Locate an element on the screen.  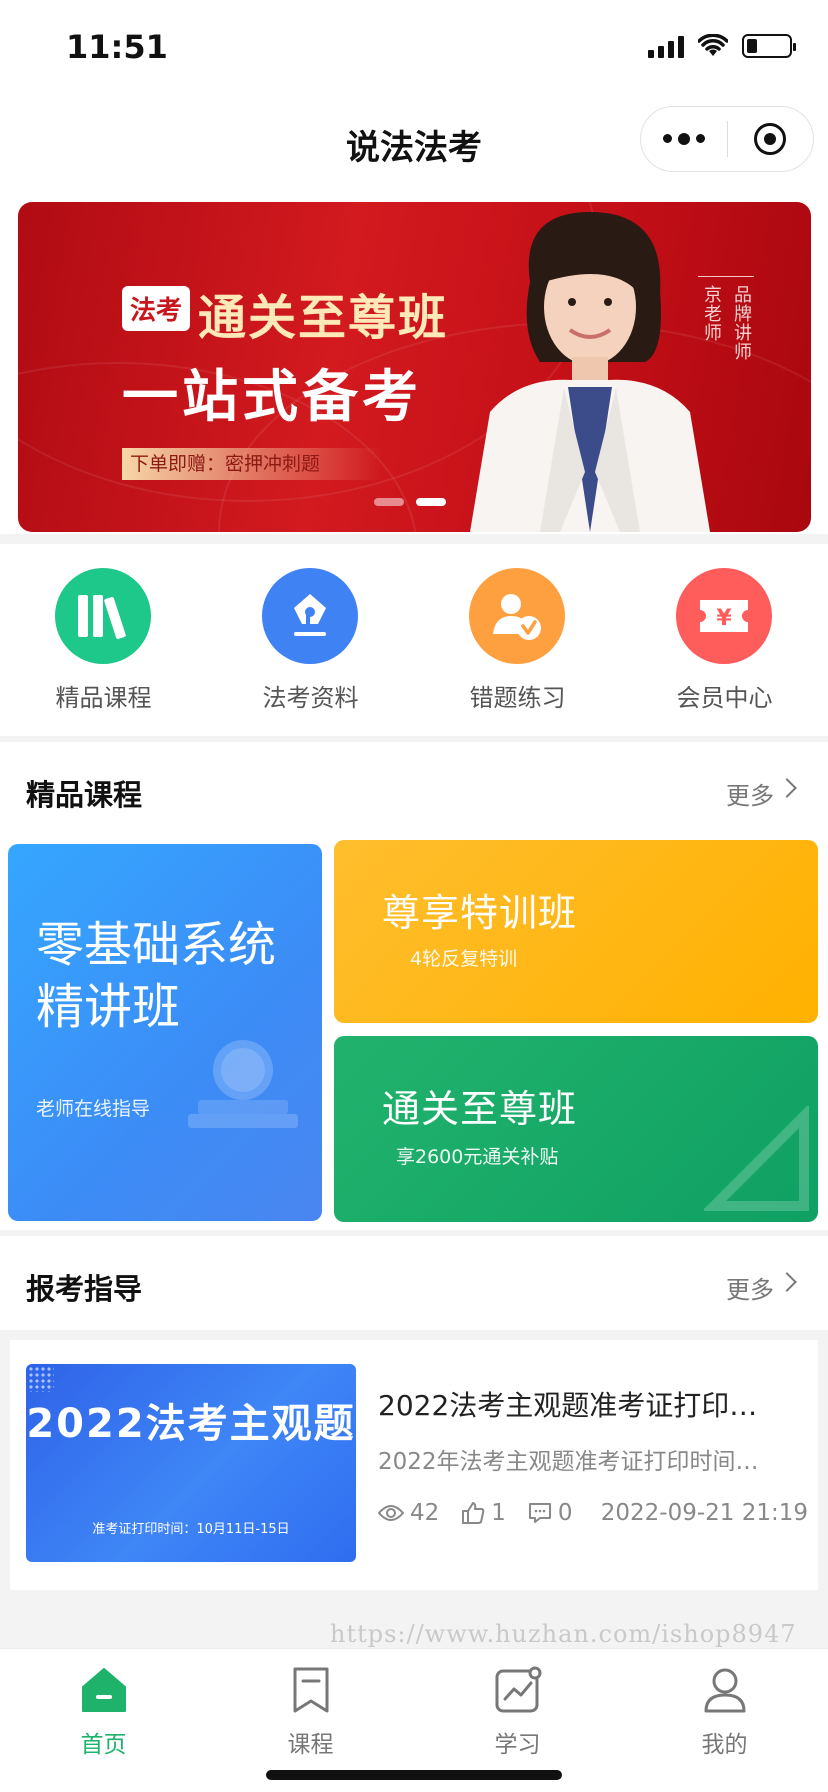
books-icon is located at coordinates (103, 616).